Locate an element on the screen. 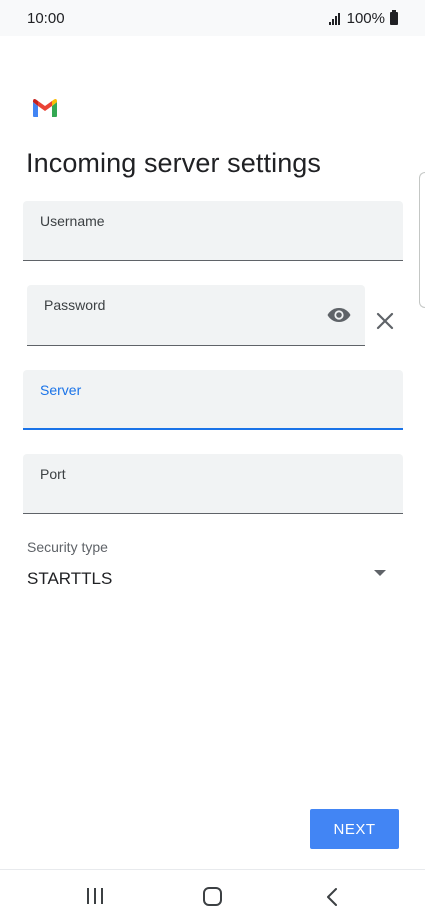 The image size is (425, 922). password-field: Password is located at coordinates (196, 315).